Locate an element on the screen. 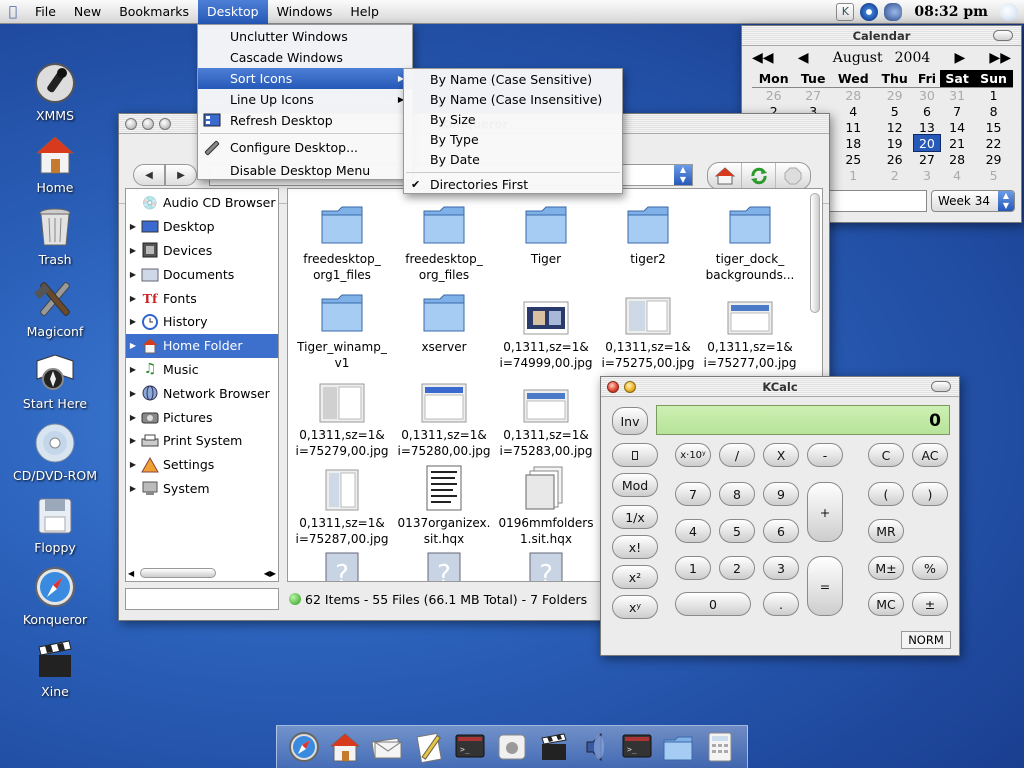  open-paren-button: ( is located at coordinates (886, 494).